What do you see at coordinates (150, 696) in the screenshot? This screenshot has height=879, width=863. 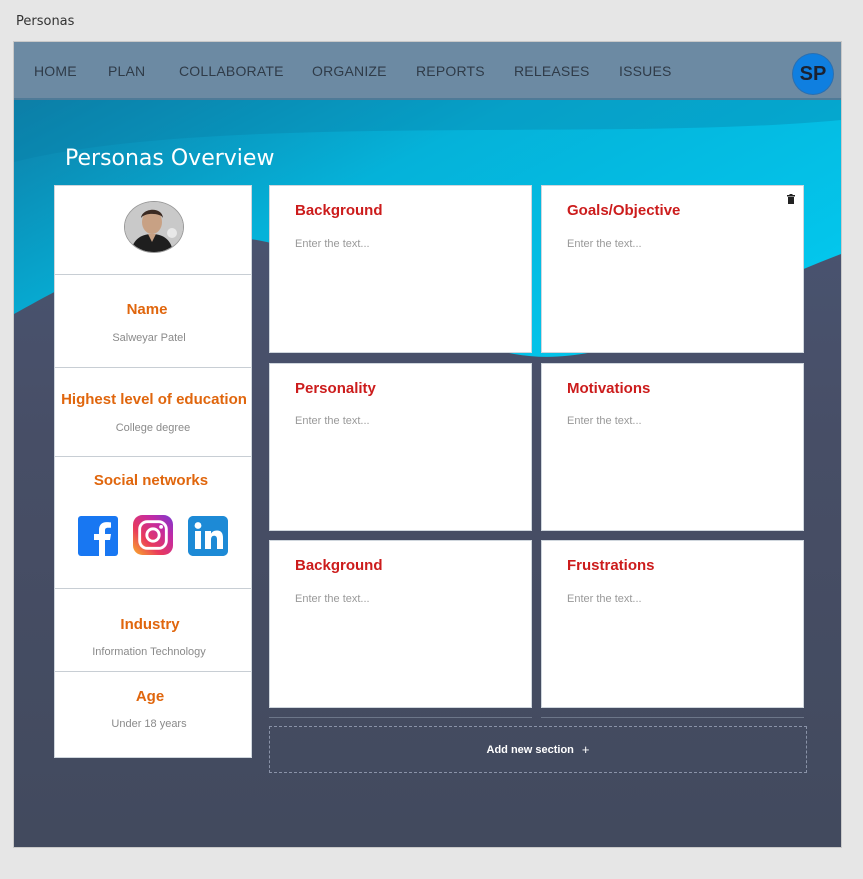 I see `age-label: Age` at bounding box center [150, 696].